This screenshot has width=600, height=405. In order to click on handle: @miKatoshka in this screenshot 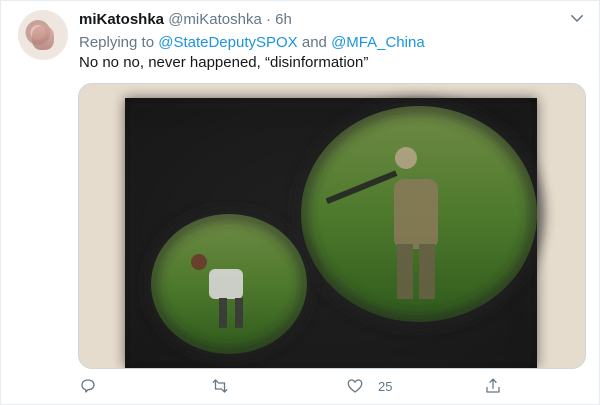, I will do `click(215, 19)`.